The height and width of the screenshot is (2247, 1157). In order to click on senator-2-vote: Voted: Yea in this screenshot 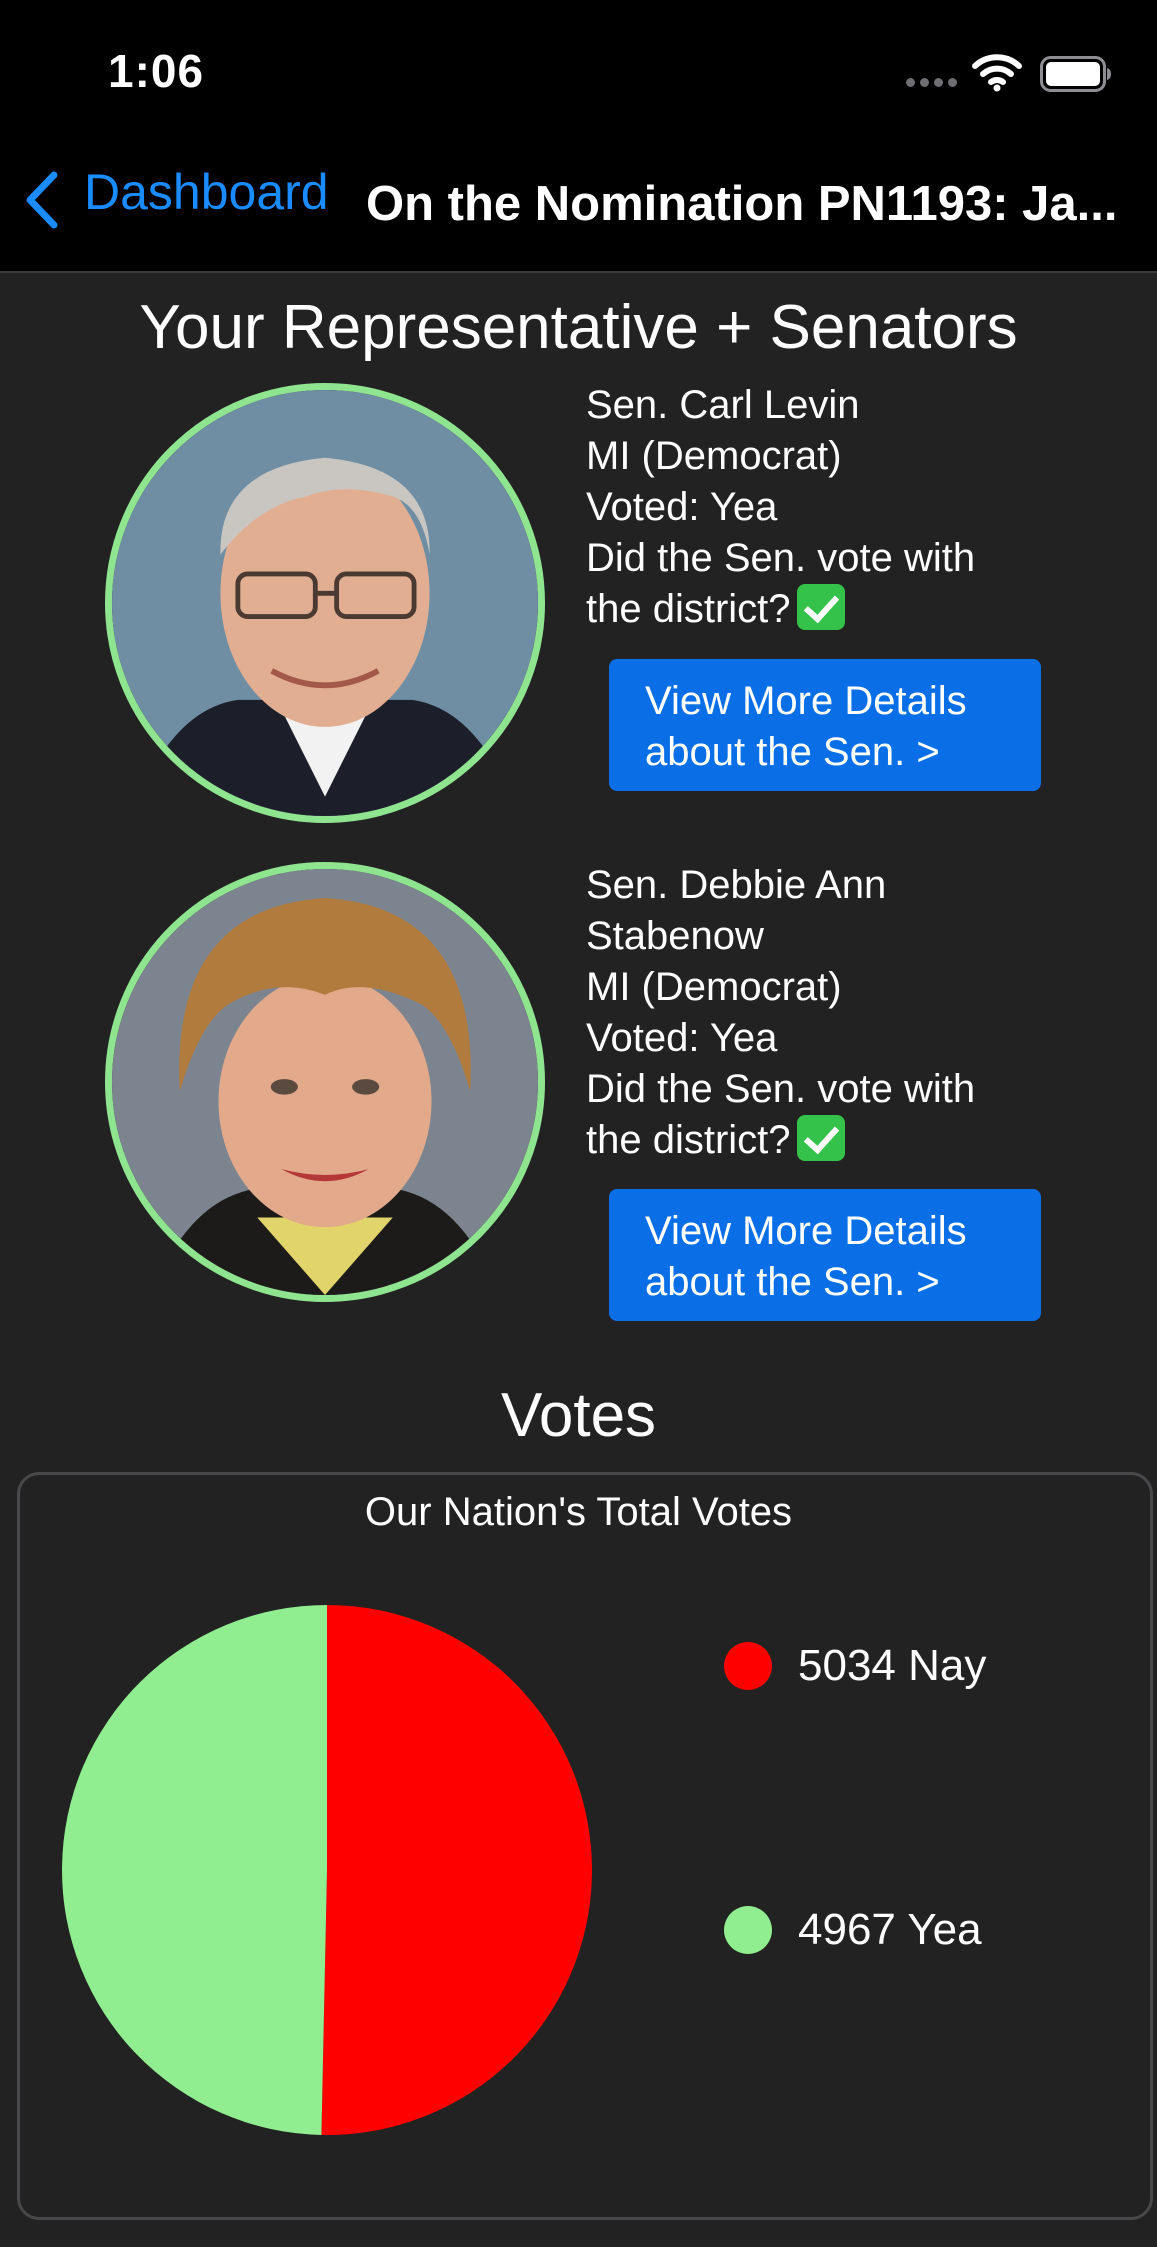, I will do `click(682, 1038)`.